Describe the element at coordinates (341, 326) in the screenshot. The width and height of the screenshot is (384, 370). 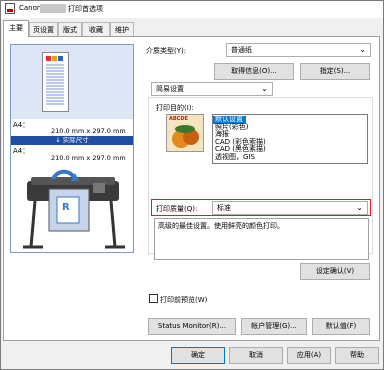
I see `defaults-button: 默认值(F)` at that location.